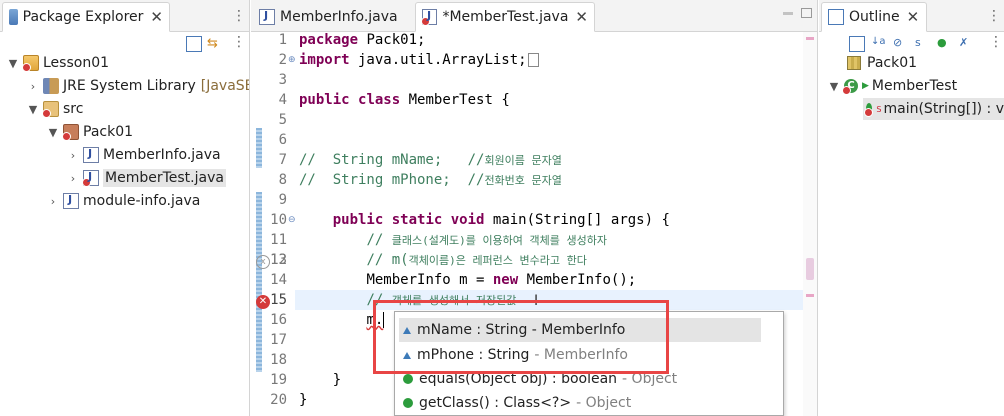 The image size is (1004, 416). I want to click on package-explorer-tabbar: Package Explorer ✕ ⋮, so click(124, 16).